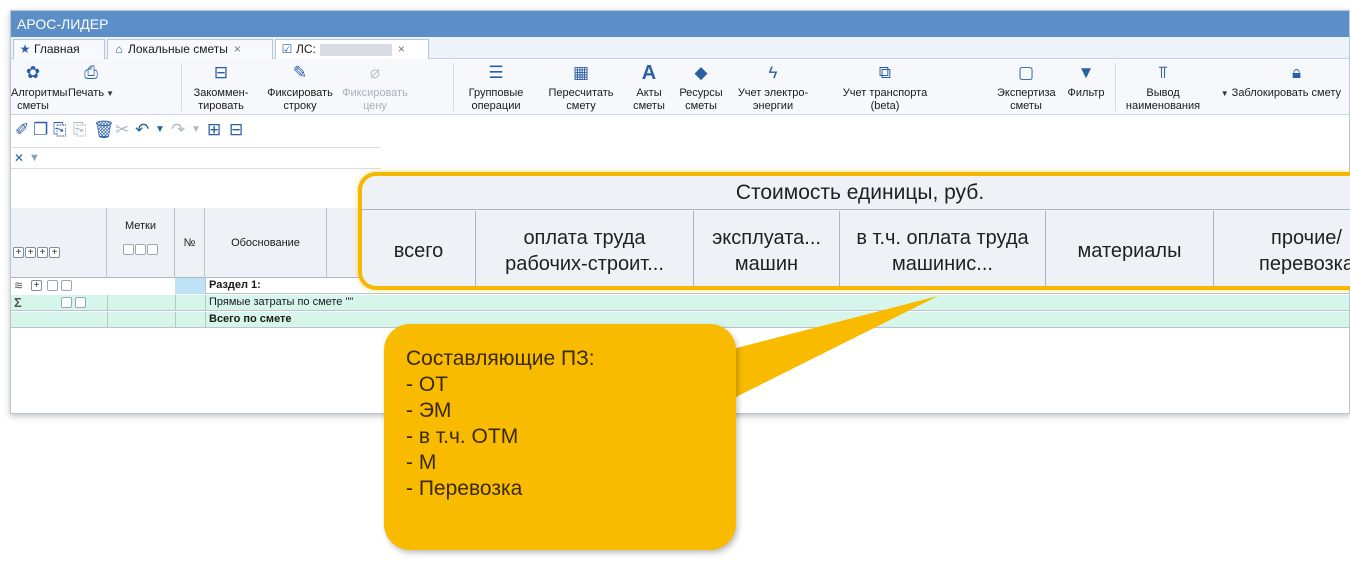 This screenshot has height=563, width=1350. I want to click on tab-ls-label: ЛС:, so click(306, 49).